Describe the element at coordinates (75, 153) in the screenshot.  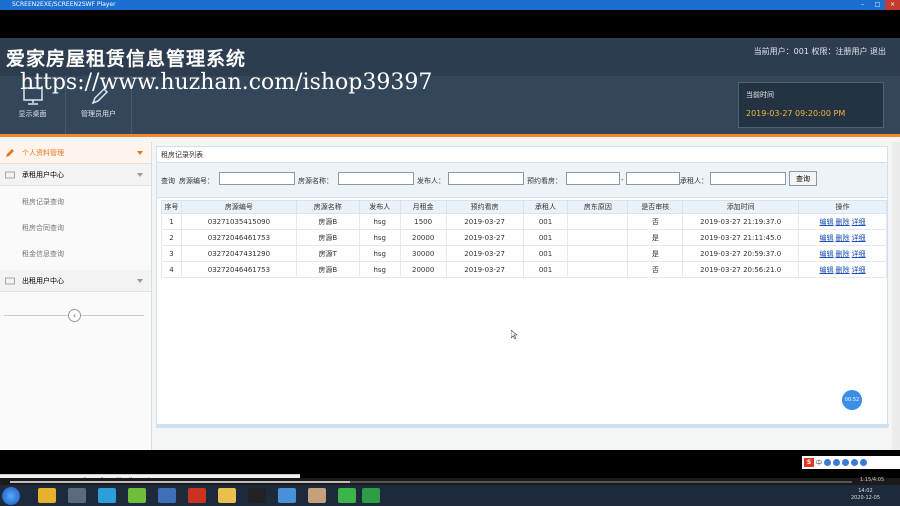
I see `sidebar-group-profile: 个人资料管理` at that location.